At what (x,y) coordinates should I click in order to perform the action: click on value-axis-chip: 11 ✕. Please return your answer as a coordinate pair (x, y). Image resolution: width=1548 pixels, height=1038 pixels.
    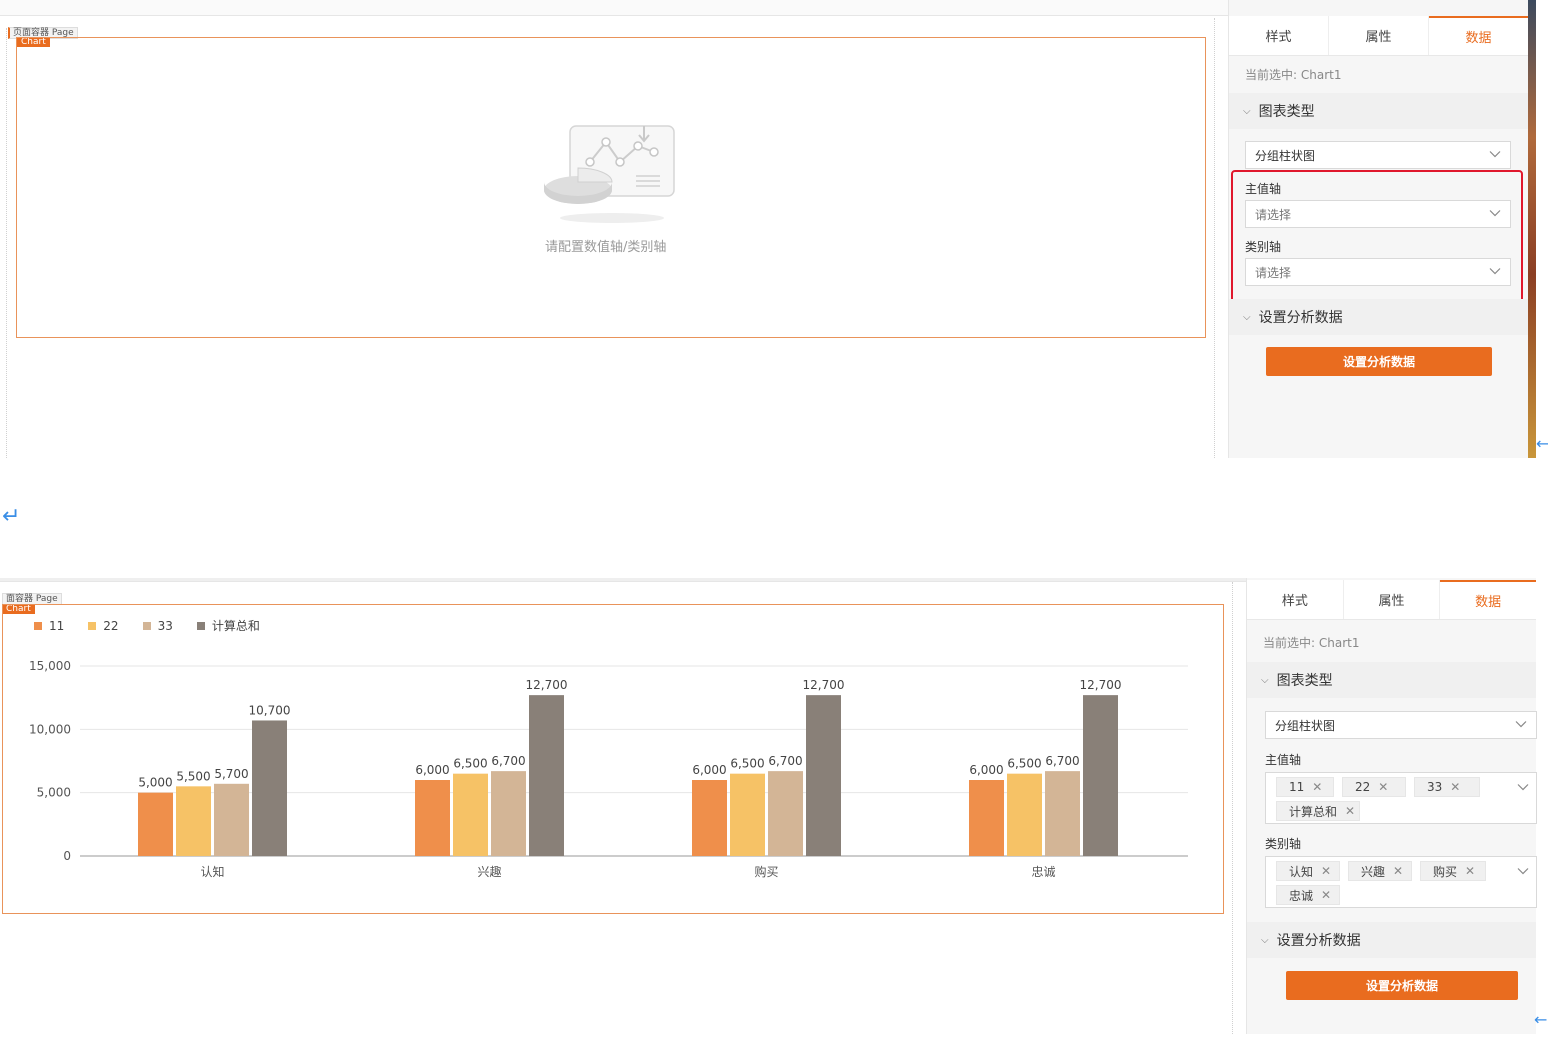
    Looking at the image, I should click on (1305, 787).